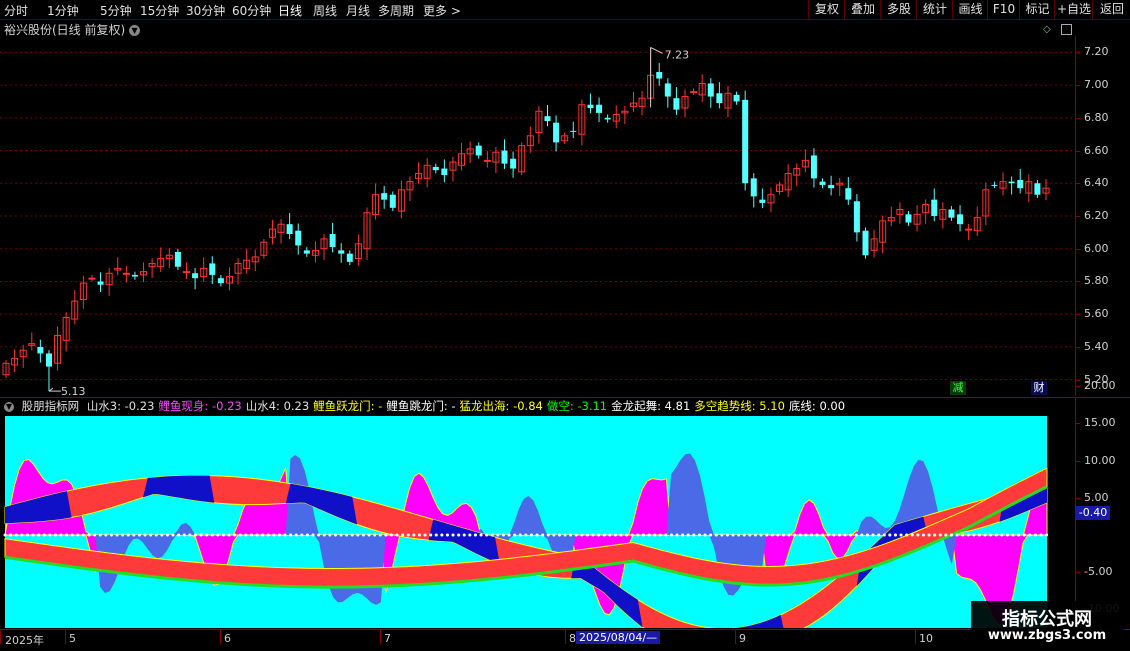 The image size is (1130, 651). What do you see at coordinates (618, 637) in the screenshot?
I see `cursor-date: 2025/08/04/—` at bounding box center [618, 637].